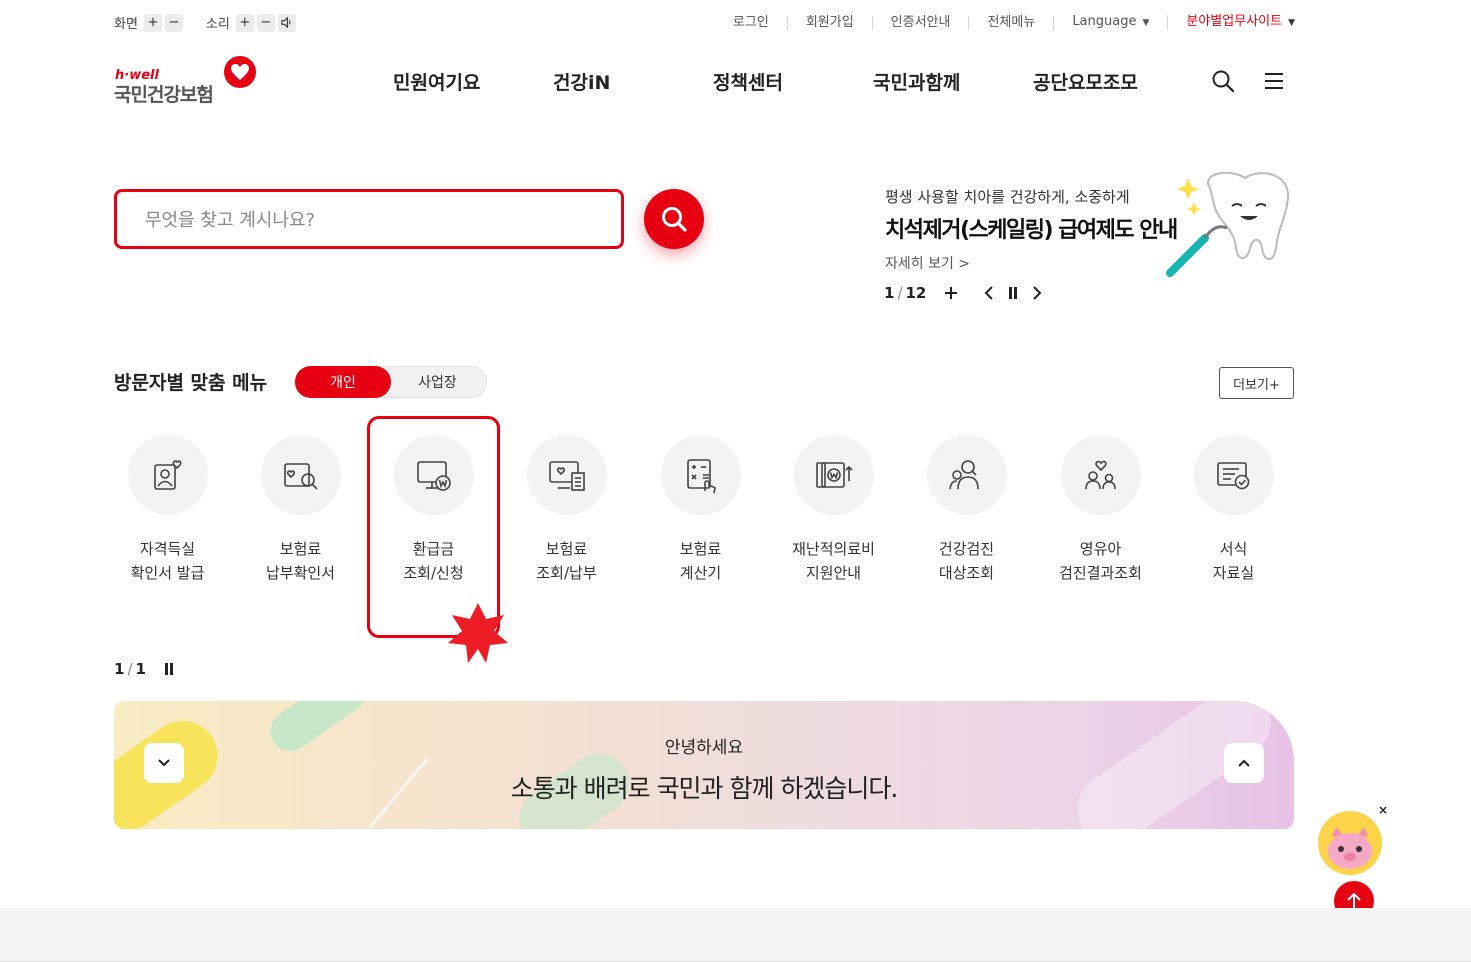 This screenshot has height=962, width=1471. I want to click on search-input: 무엇을 찾고 계시나요?, so click(369, 219).